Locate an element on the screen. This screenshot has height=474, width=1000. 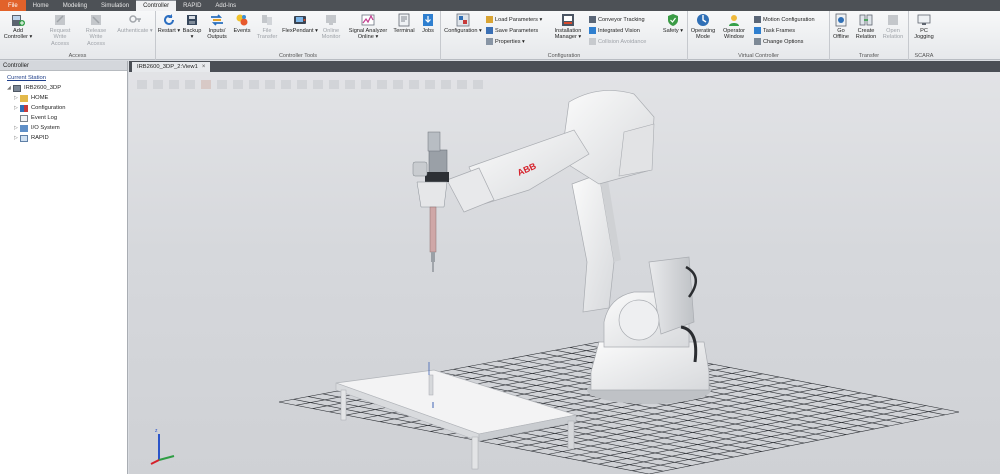
file-transfer-button: File Transfer is located at coordinates (267, 27).